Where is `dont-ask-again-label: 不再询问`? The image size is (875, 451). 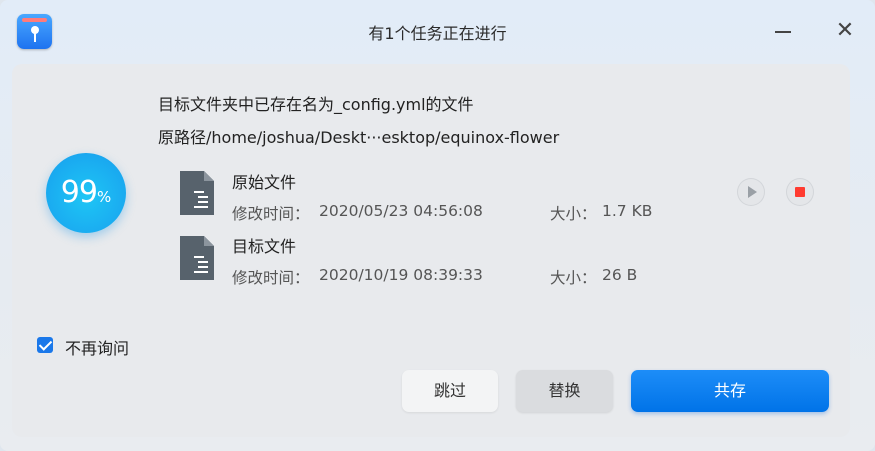
dont-ask-again-label: 不再询问 is located at coordinates (97, 347).